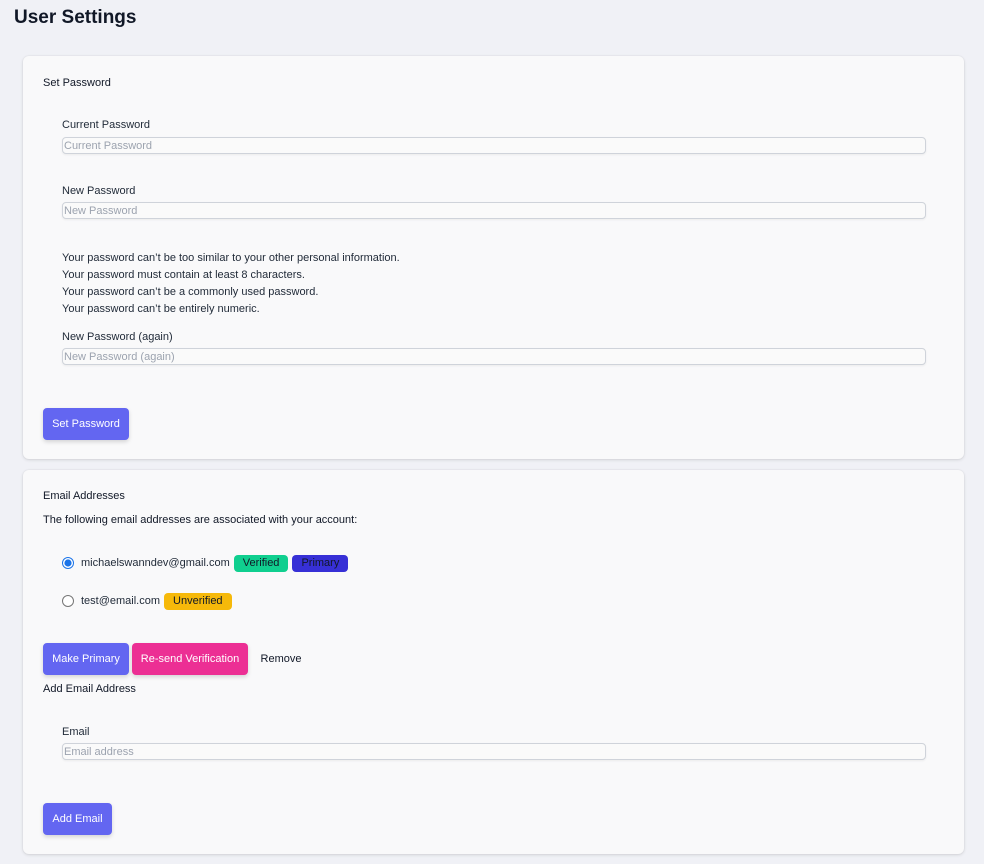 Image resolution: width=984 pixels, height=864 pixels. Describe the element at coordinates (190, 659) in the screenshot. I see `resend-verification-button: Re-send Verification` at that location.